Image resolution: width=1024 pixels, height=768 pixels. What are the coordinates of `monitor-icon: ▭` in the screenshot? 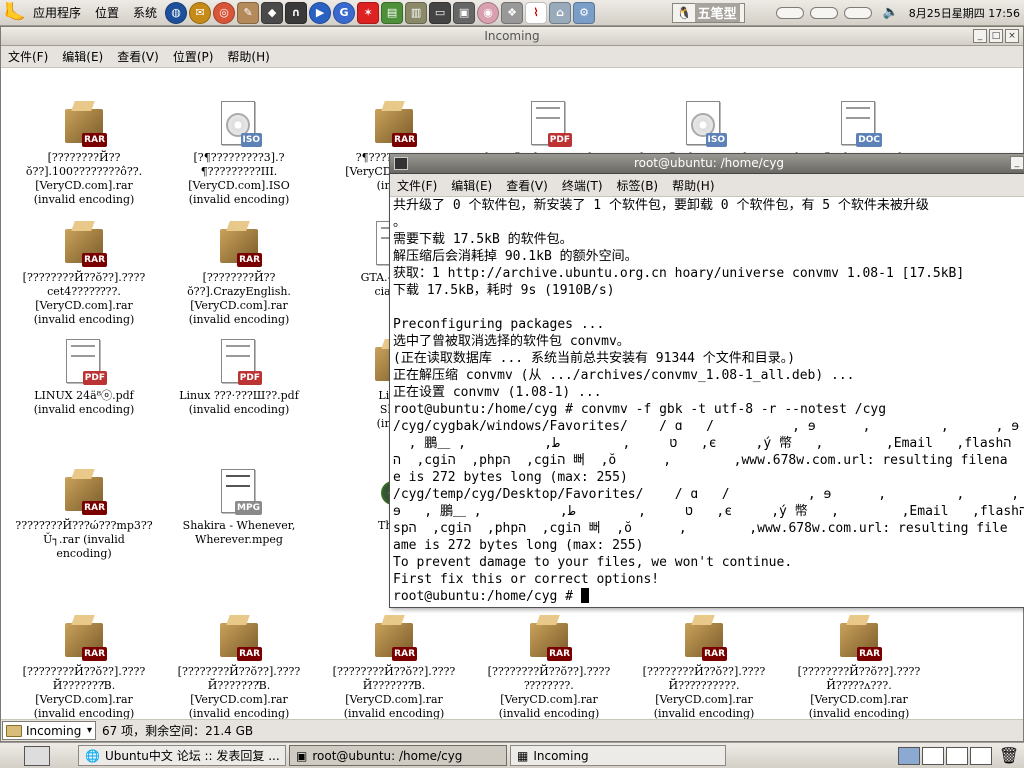 It's located at (440, 12).